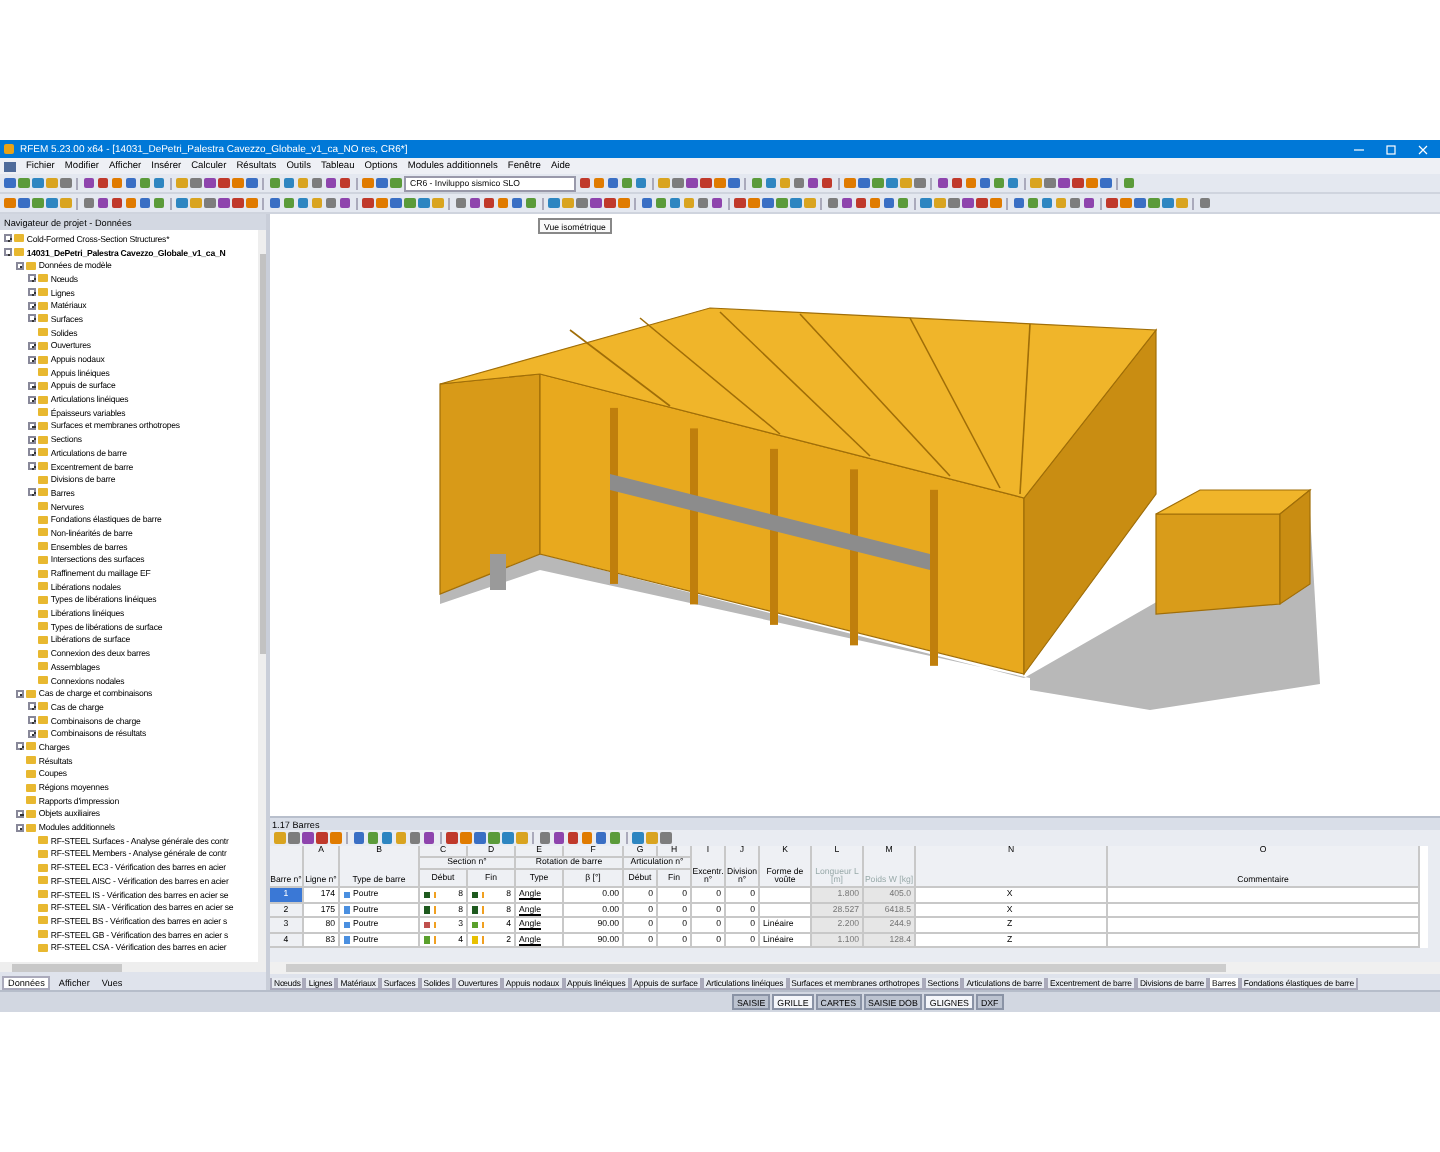  I want to click on close-icon, so click(1423, 149).